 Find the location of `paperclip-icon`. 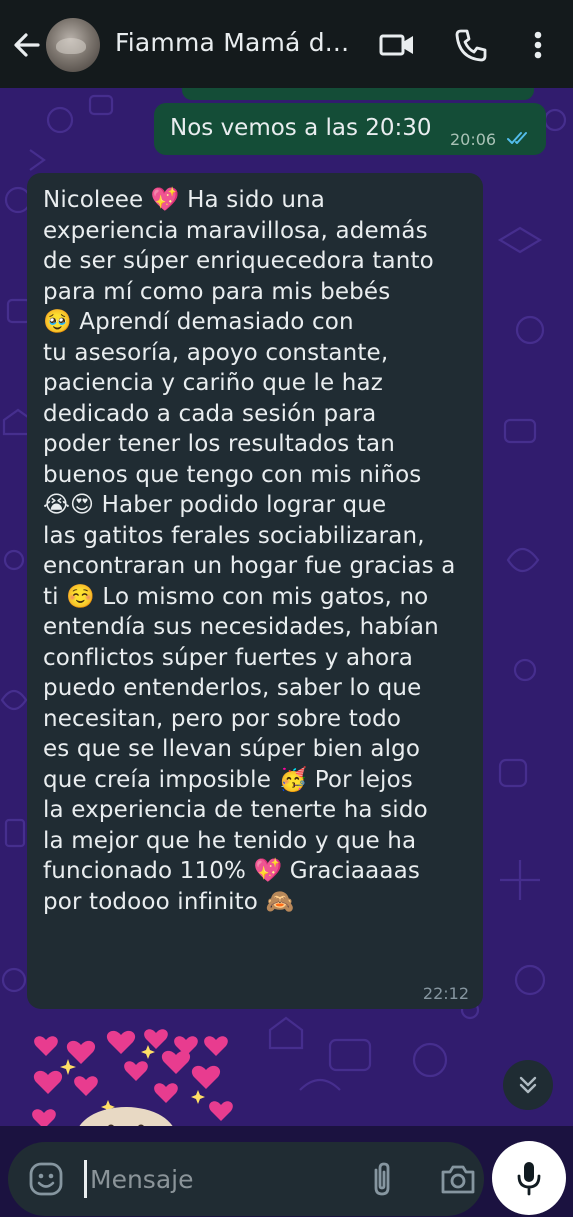

paperclip-icon is located at coordinates (382, 1179).